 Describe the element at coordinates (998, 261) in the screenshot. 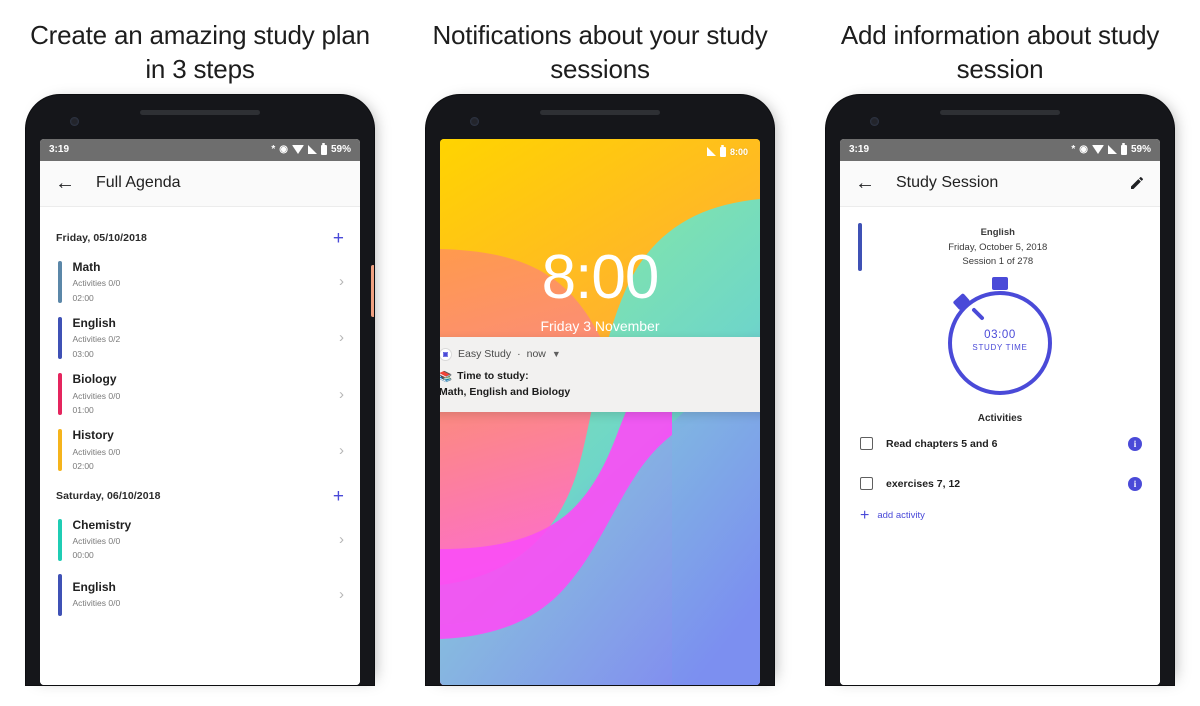

I see `session-counter: Session 1 of 278` at that location.